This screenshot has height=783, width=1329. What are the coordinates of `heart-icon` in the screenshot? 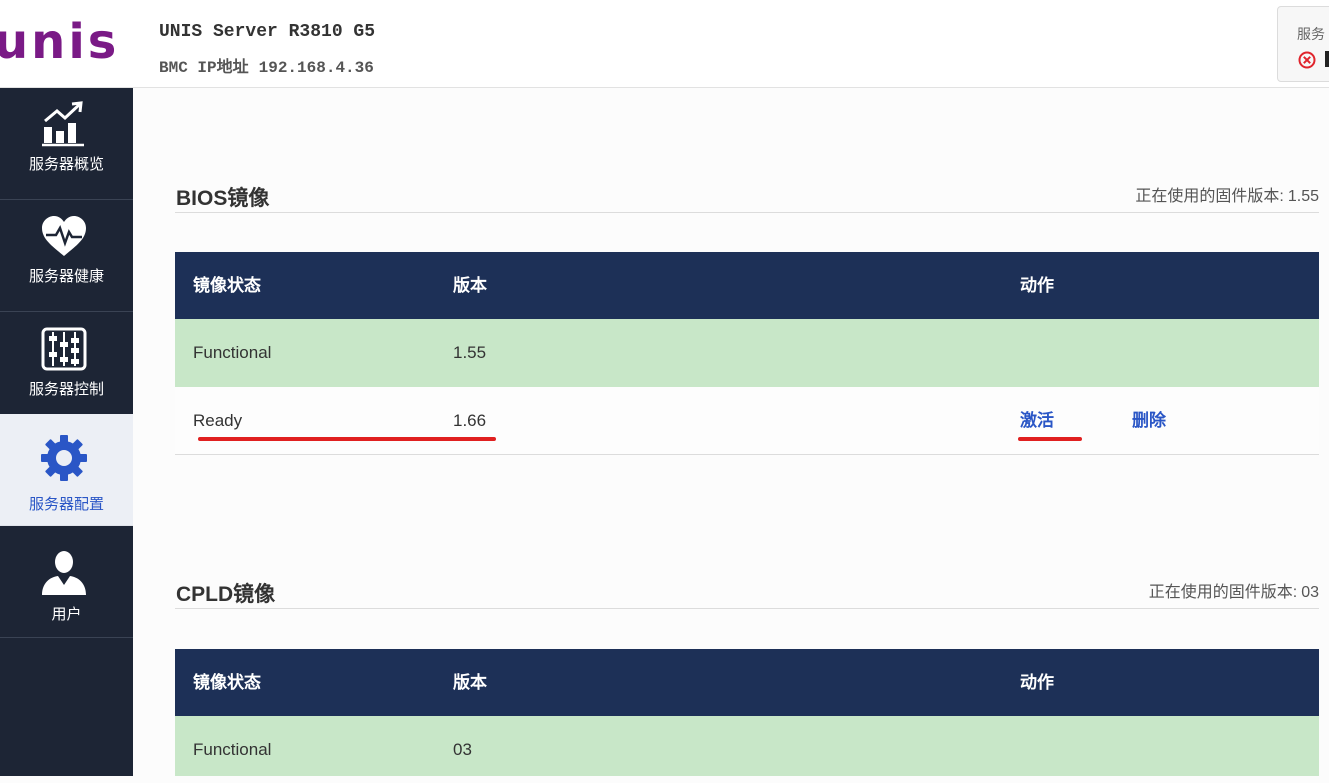 It's located at (64, 236).